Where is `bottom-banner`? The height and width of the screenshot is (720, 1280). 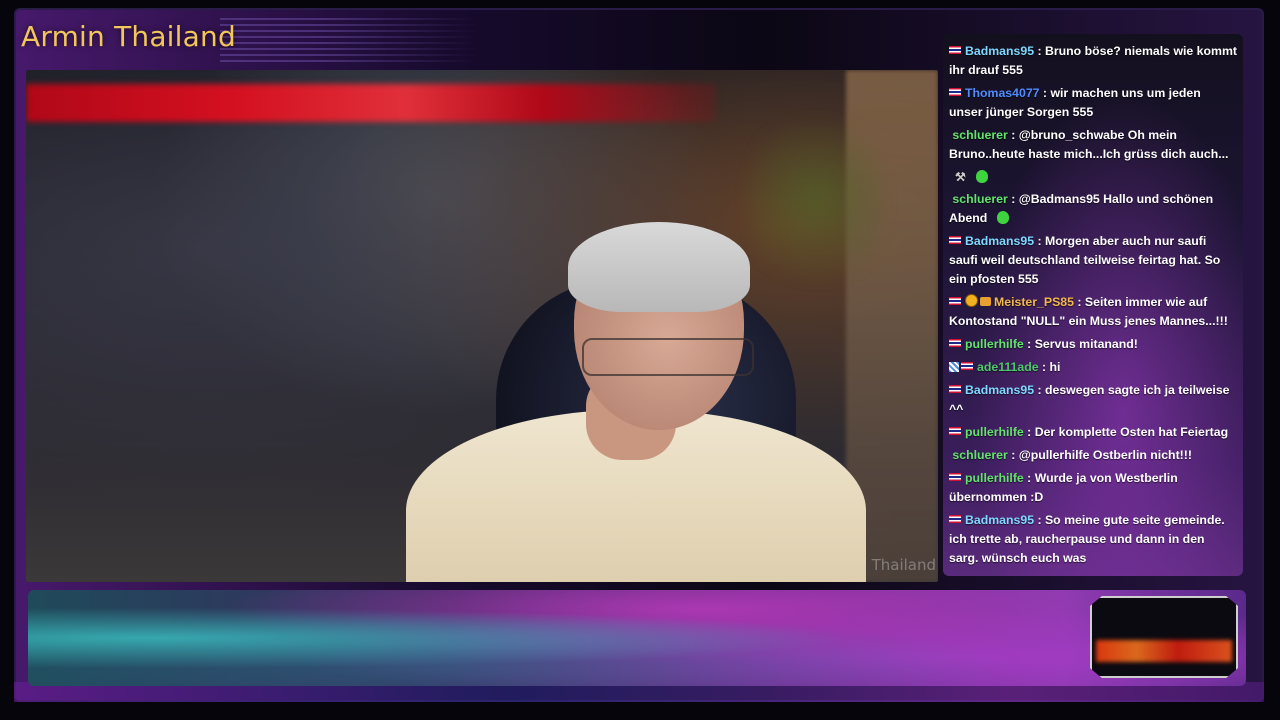 bottom-banner is located at coordinates (637, 638).